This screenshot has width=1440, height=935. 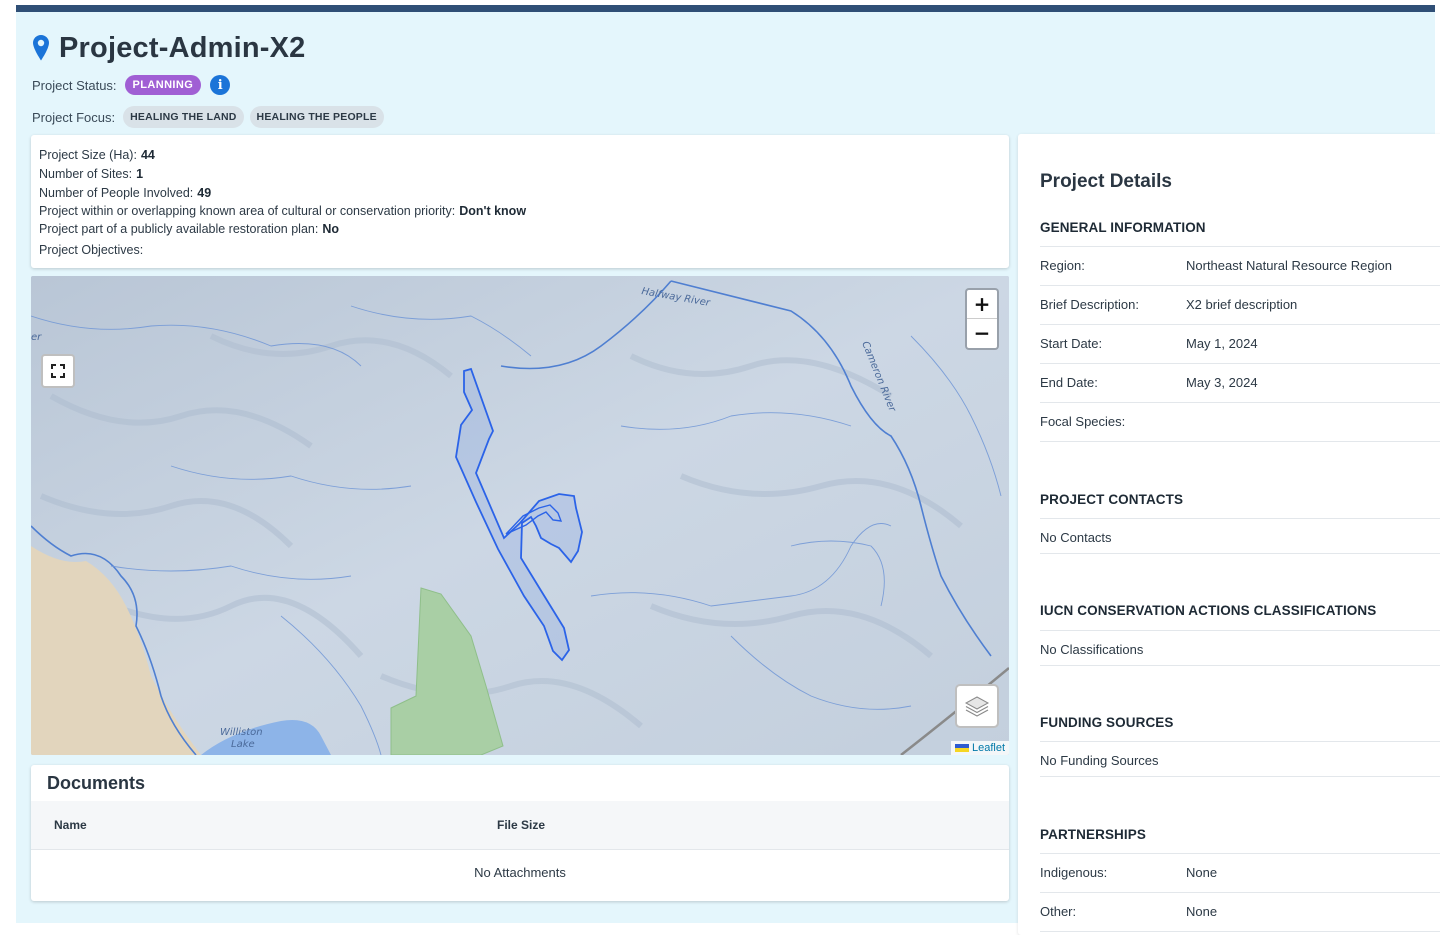 I want to click on documents-table-header: Name File Size, so click(x=520, y=825).